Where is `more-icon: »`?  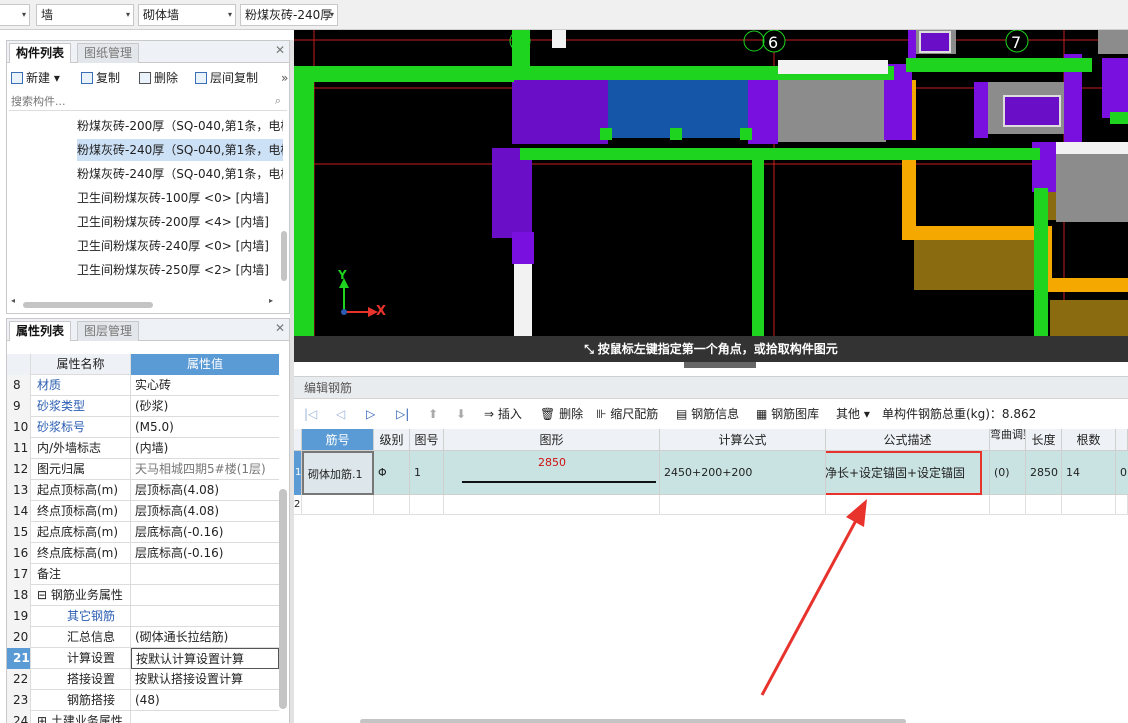
more-icon: » is located at coordinates (284, 78).